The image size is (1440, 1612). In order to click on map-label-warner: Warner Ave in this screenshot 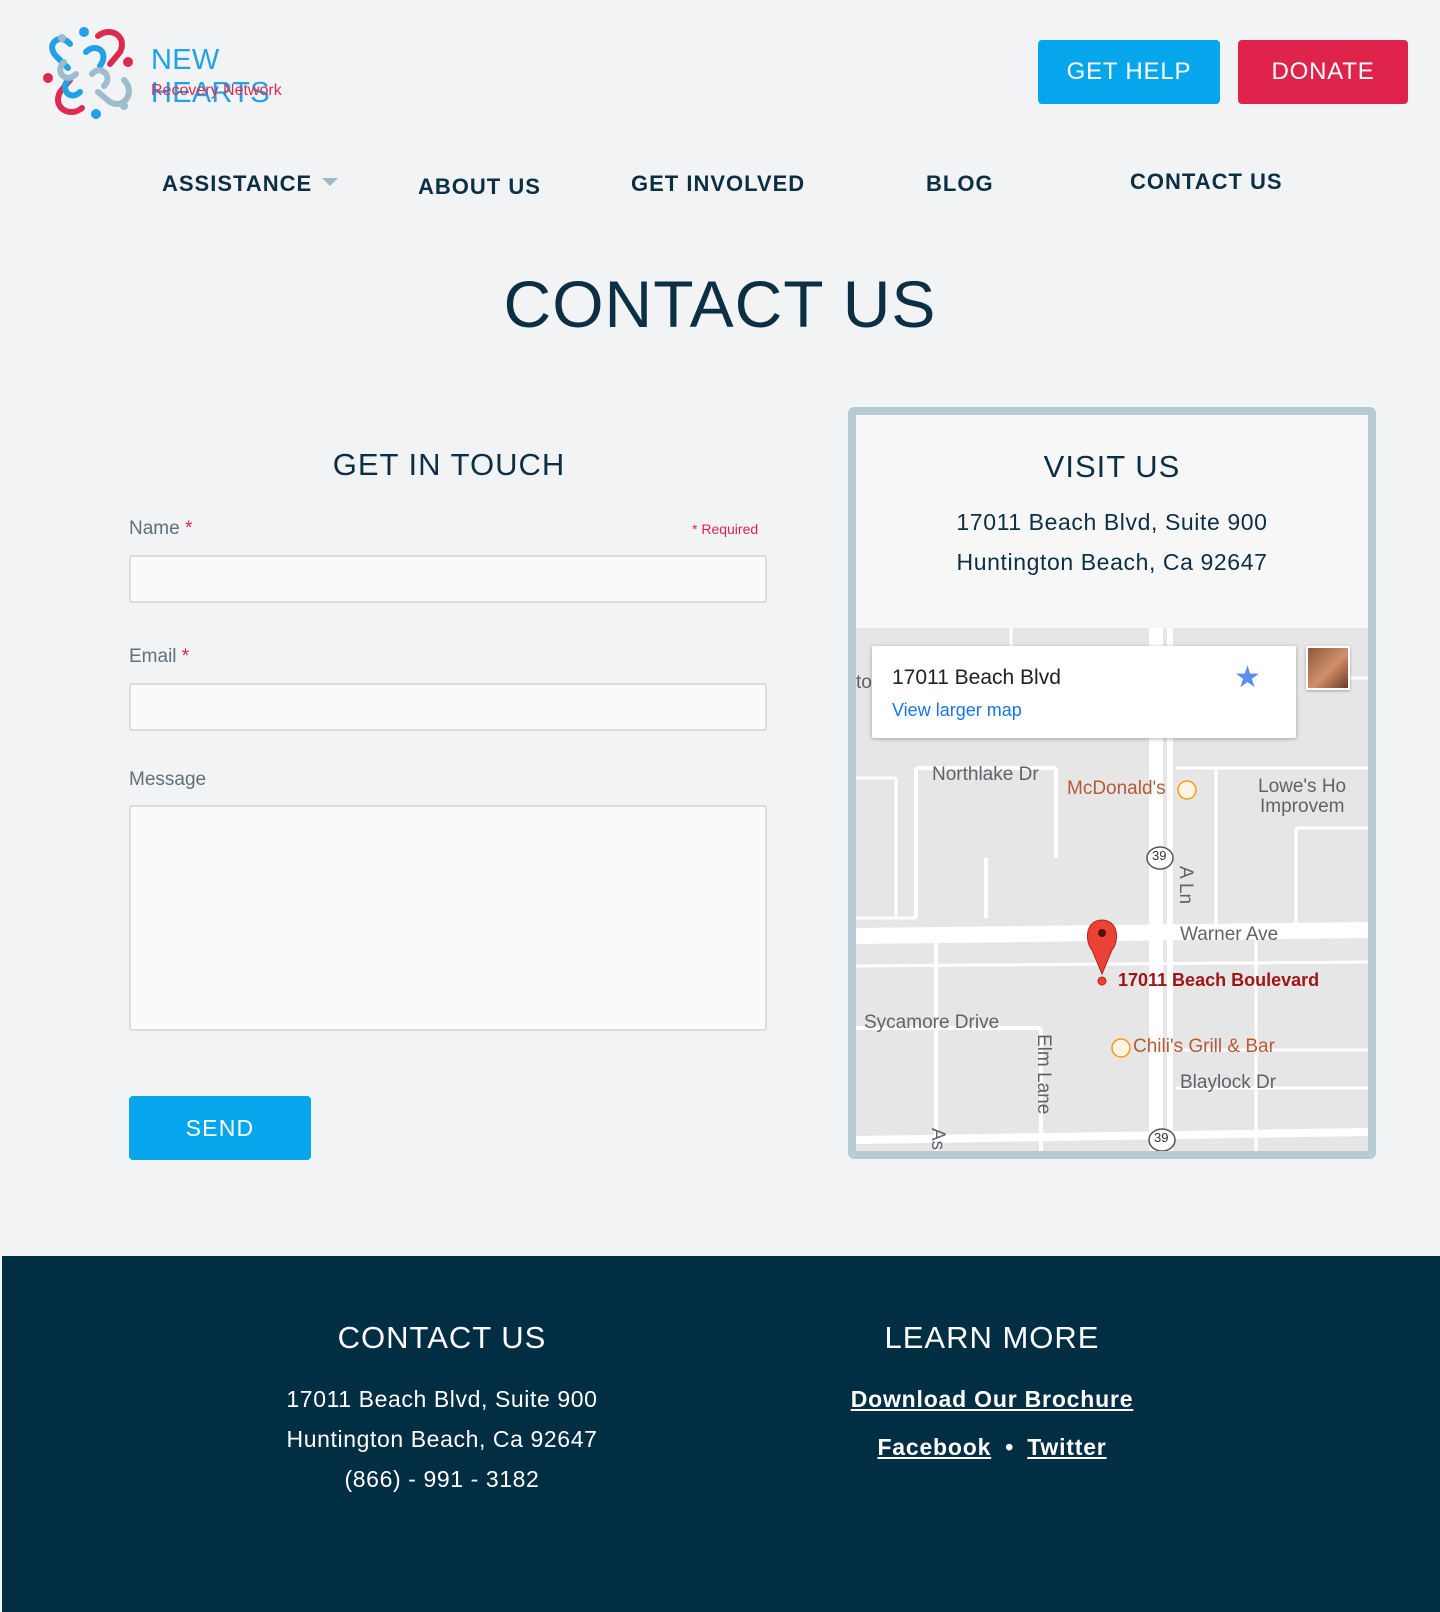, I will do `click(1229, 934)`.